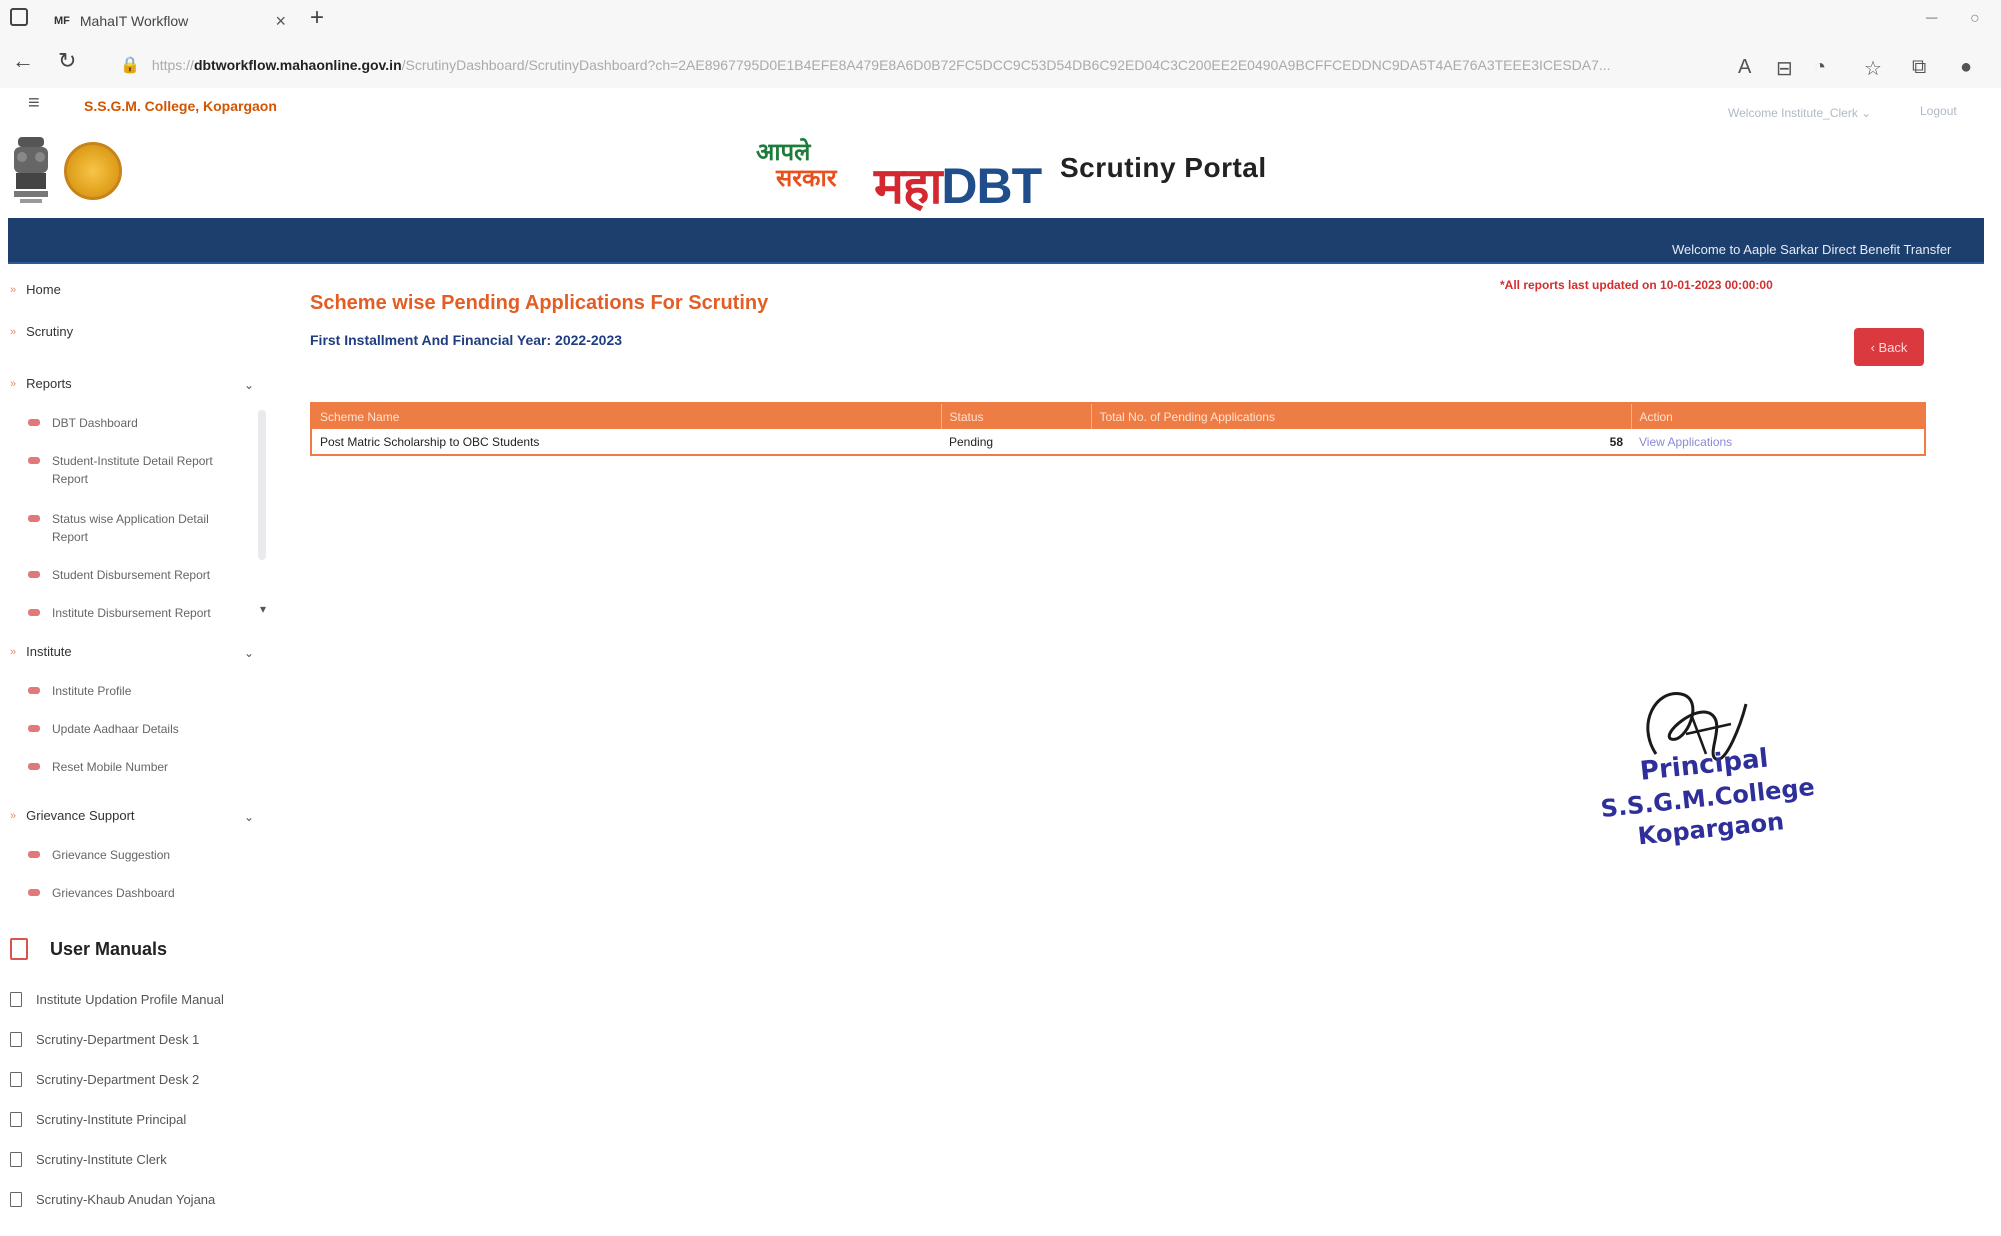  Describe the element at coordinates (131, 613) in the screenshot. I see `sidebar-subitem-label: Institute Disbursement Report` at that location.